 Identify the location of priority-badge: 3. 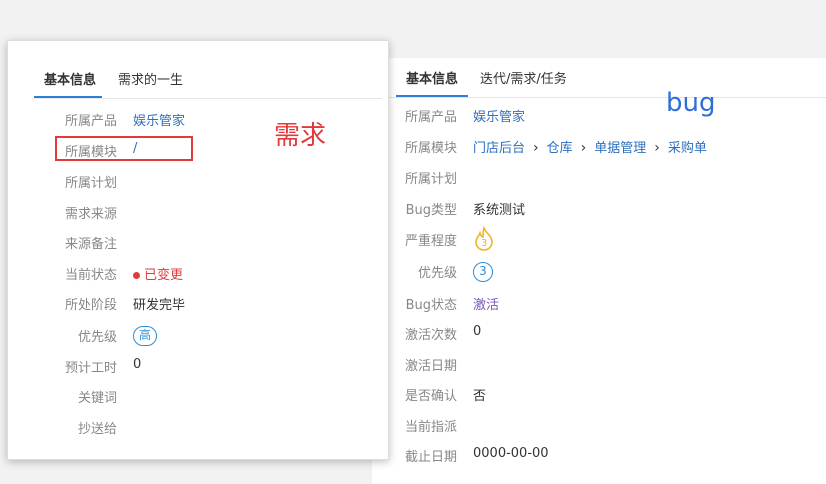
(483, 272).